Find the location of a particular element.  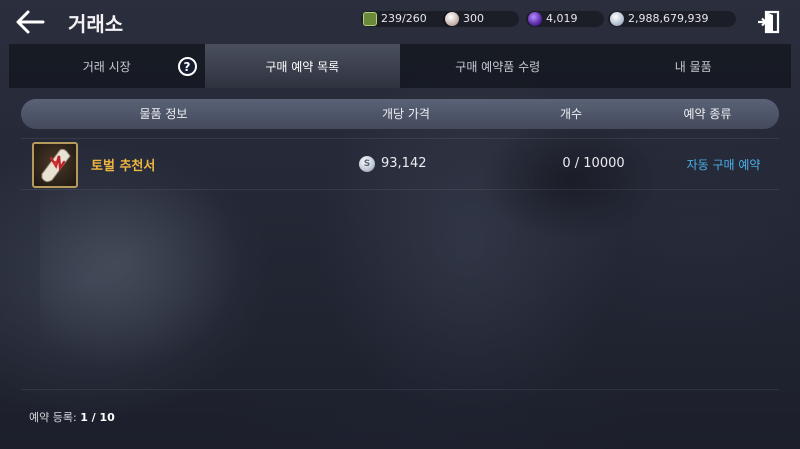

help-icon: ? is located at coordinates (187, 66).